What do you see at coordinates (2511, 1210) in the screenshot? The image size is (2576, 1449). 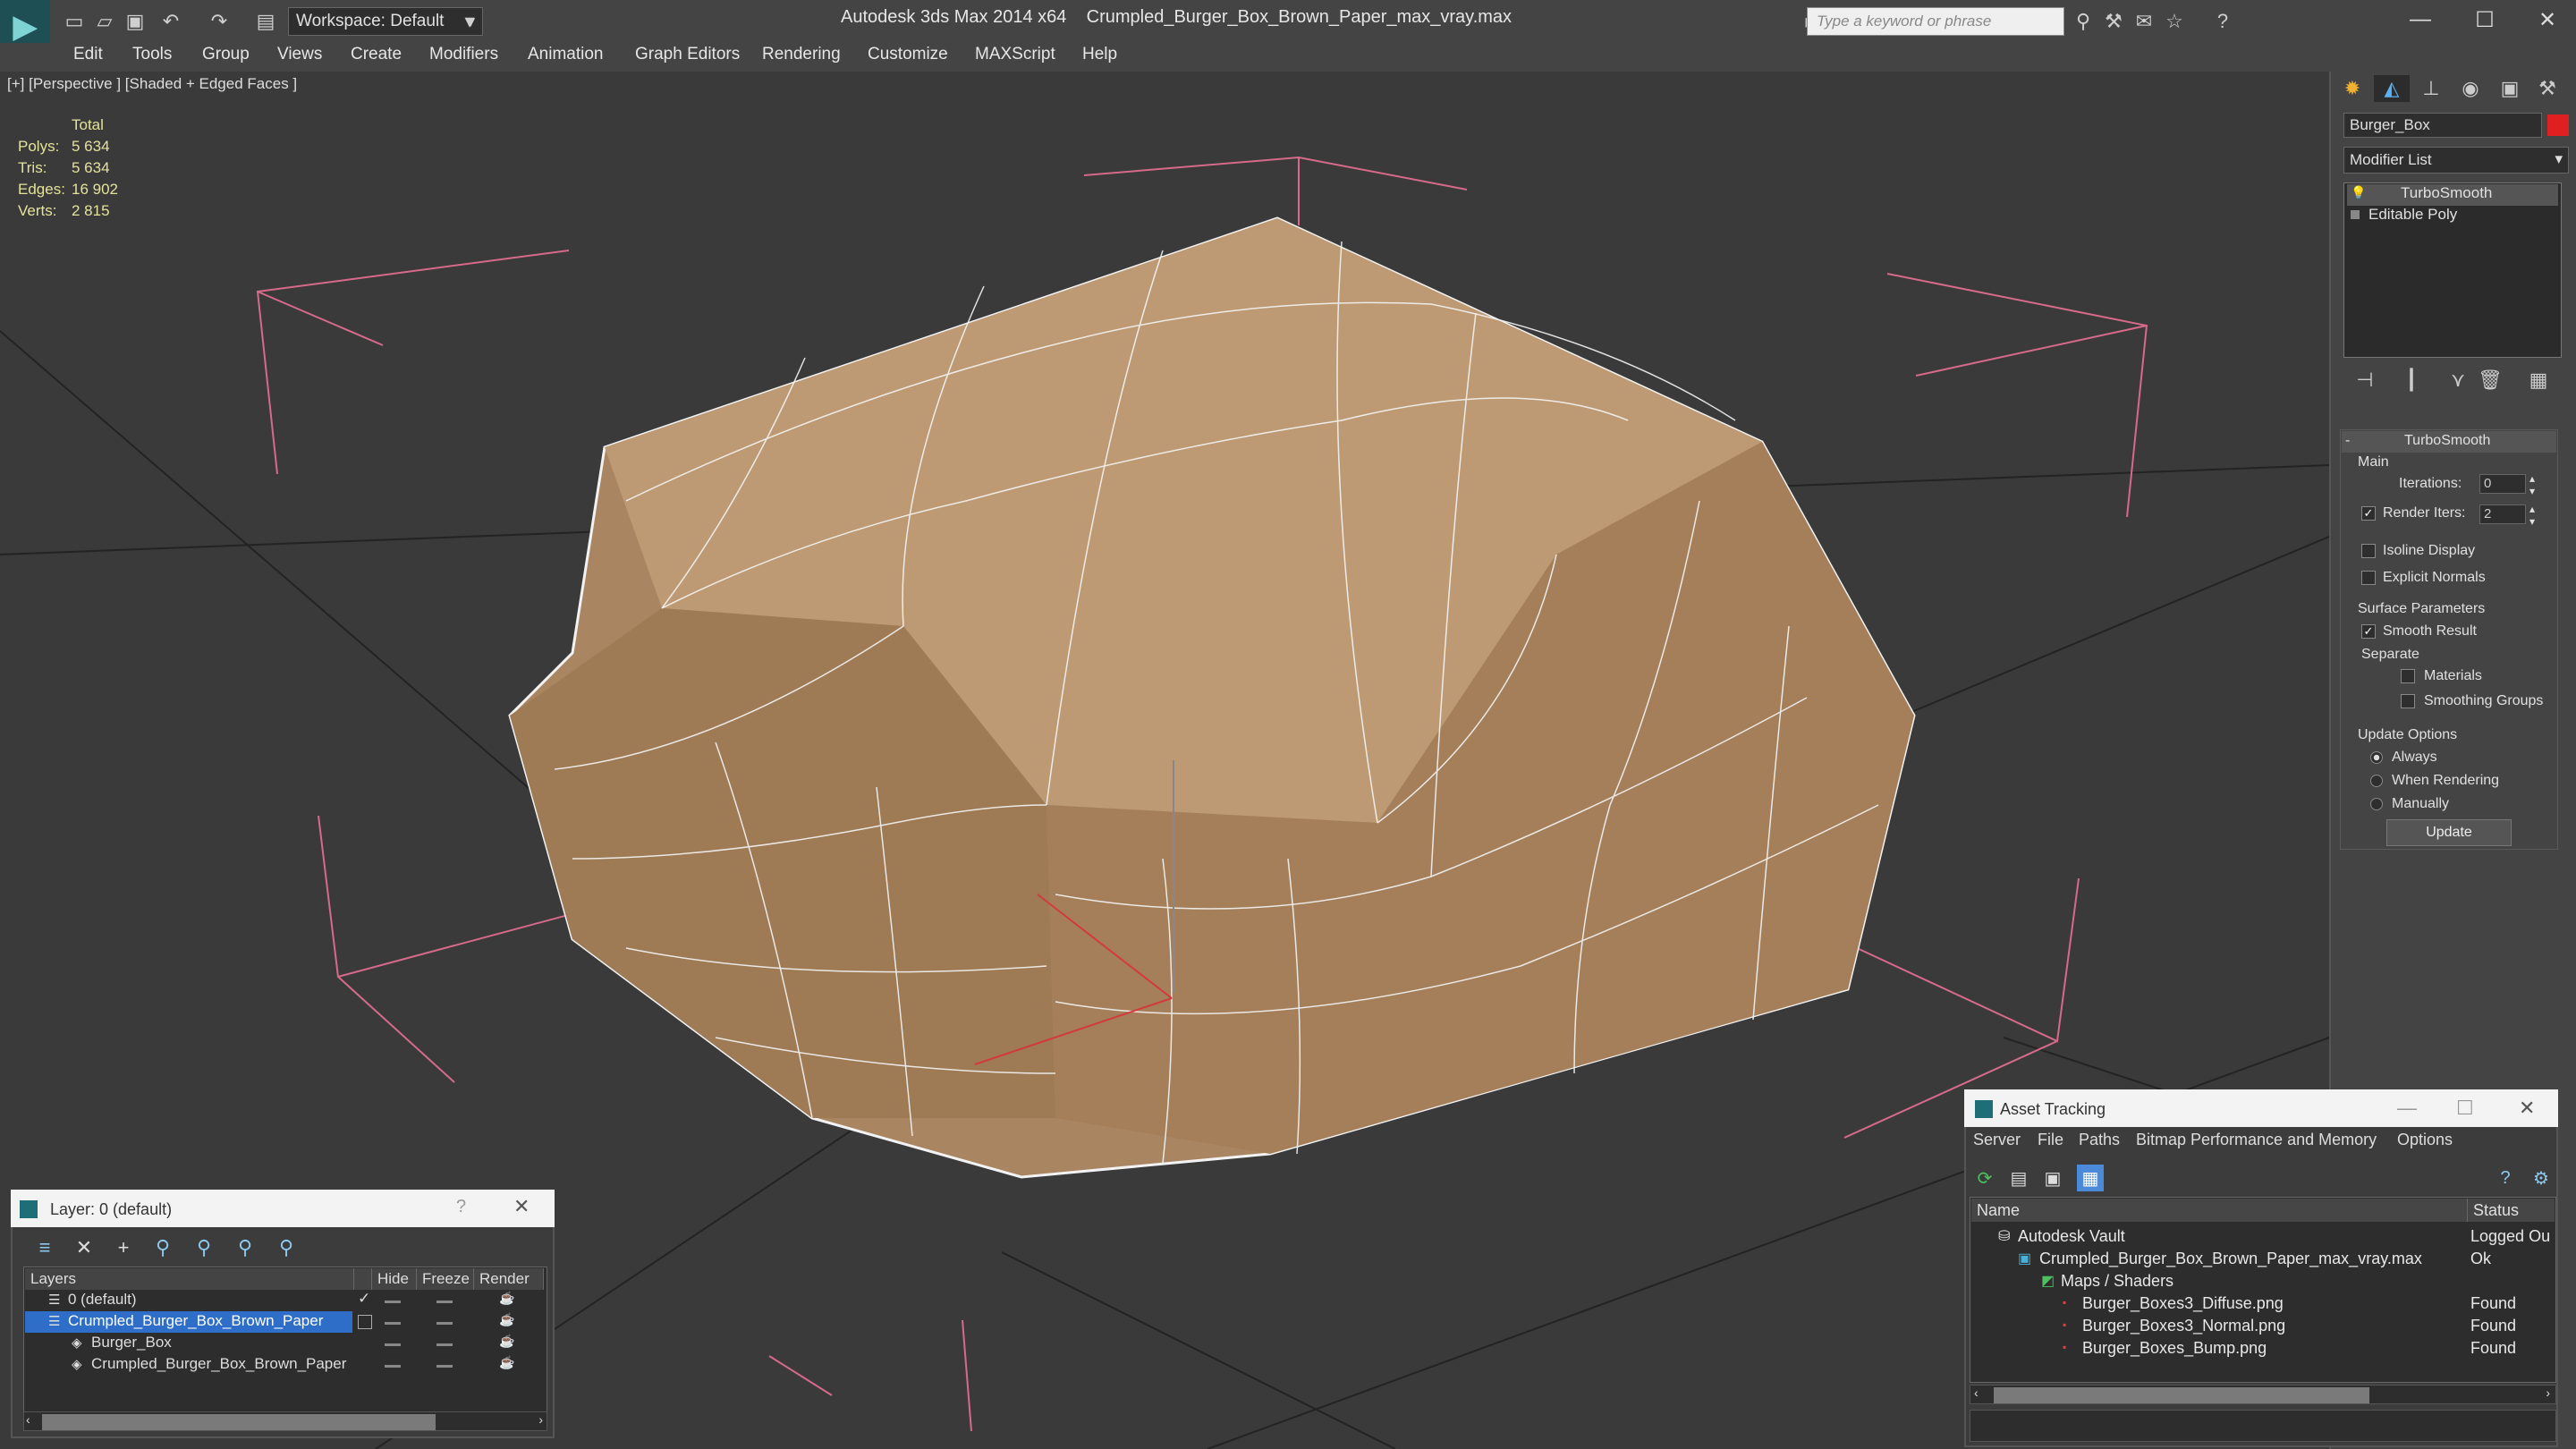 I see `column-header-status: Status` at bounding box center [2511, 1210].